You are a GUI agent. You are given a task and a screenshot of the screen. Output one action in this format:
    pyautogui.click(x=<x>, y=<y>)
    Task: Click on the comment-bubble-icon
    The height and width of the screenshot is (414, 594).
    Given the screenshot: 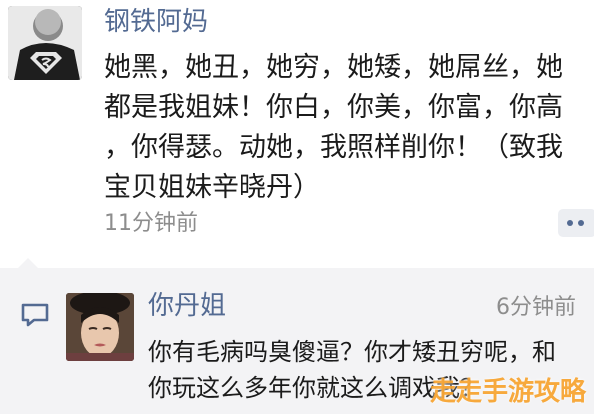 What is the action you would take?
    pyautogui.click(x=35, y=315)
    